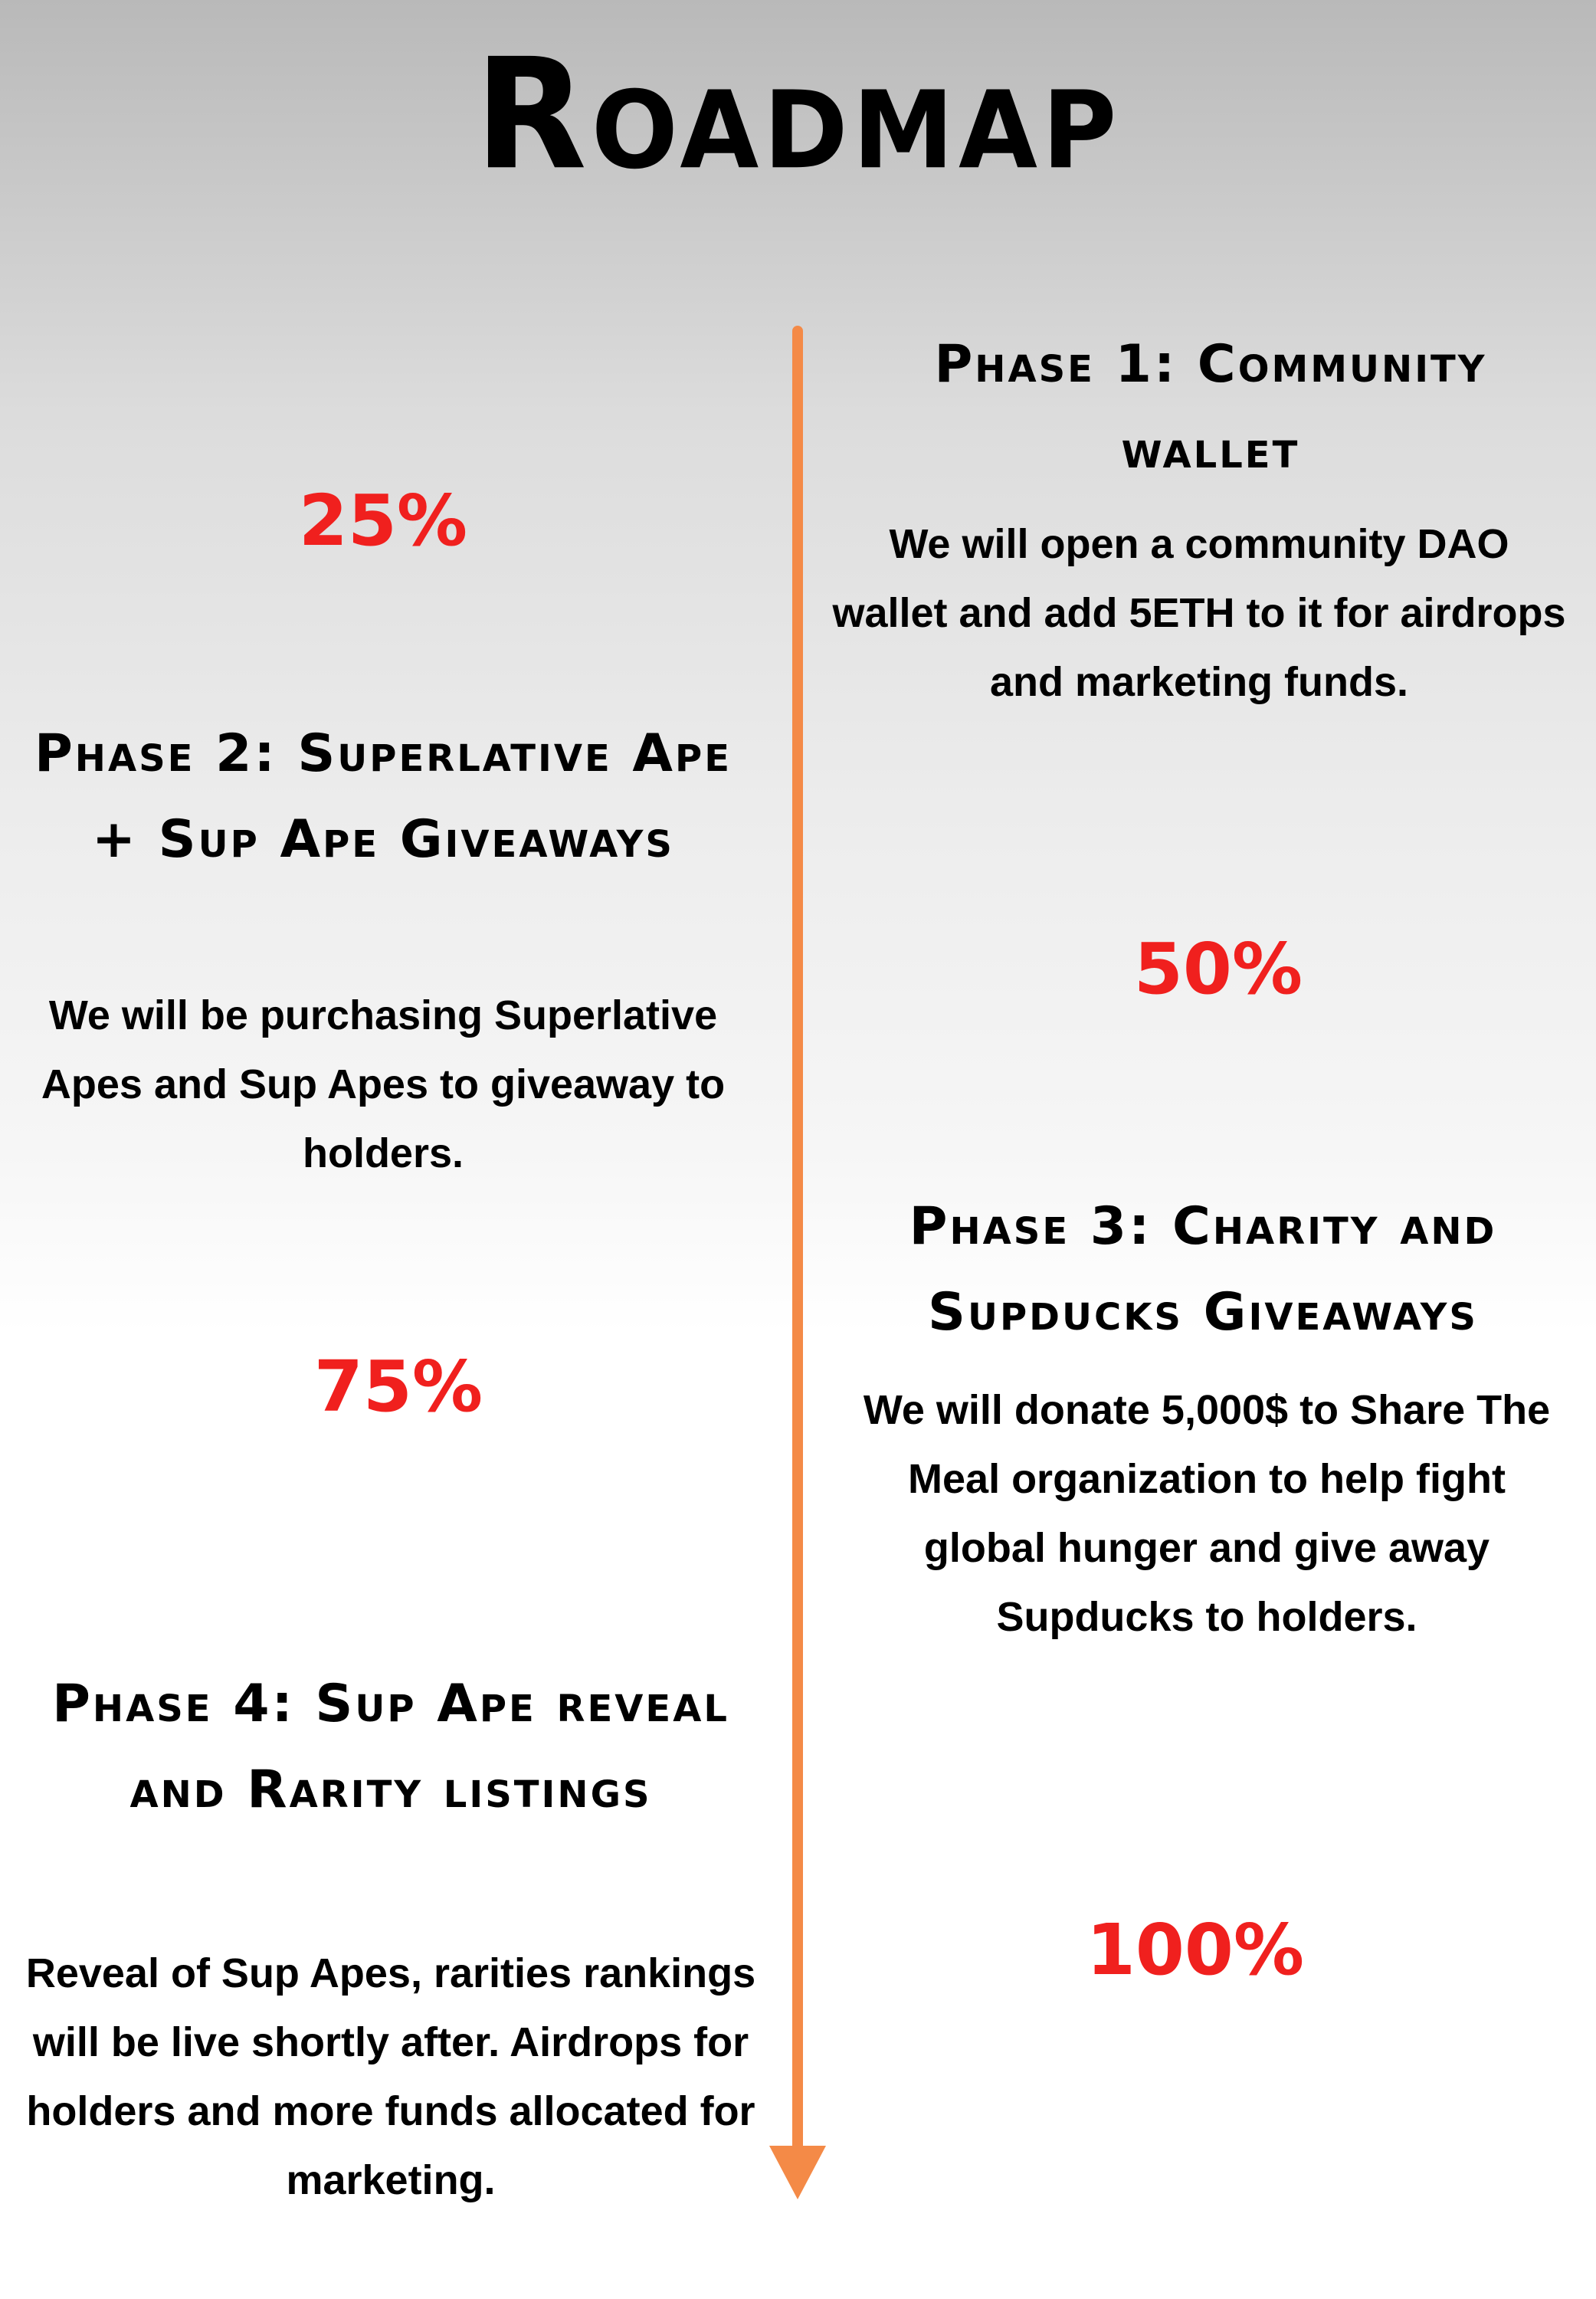 This screenshot has height=2299, width=1596. Describe the element at coordinates (798, 2172) in the screenshot. I see `arrow-down-icon` at that location.